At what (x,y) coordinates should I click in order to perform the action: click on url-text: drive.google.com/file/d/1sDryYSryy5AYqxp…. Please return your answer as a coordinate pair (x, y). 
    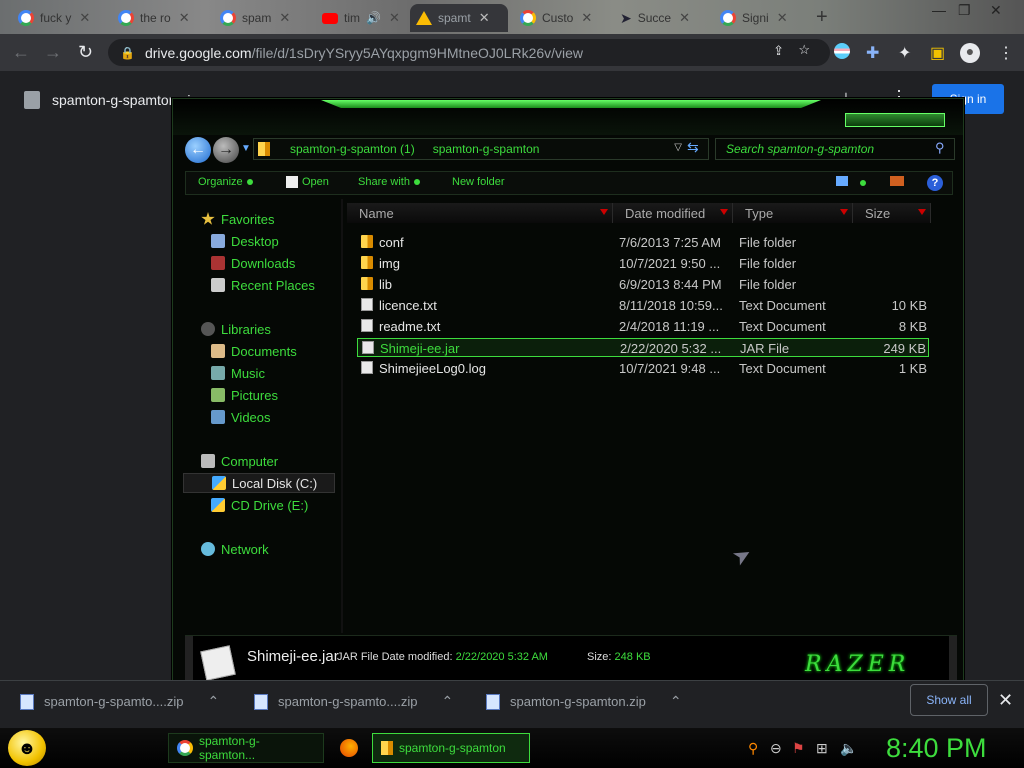
    Looking at the image, I should click on (364, 53).